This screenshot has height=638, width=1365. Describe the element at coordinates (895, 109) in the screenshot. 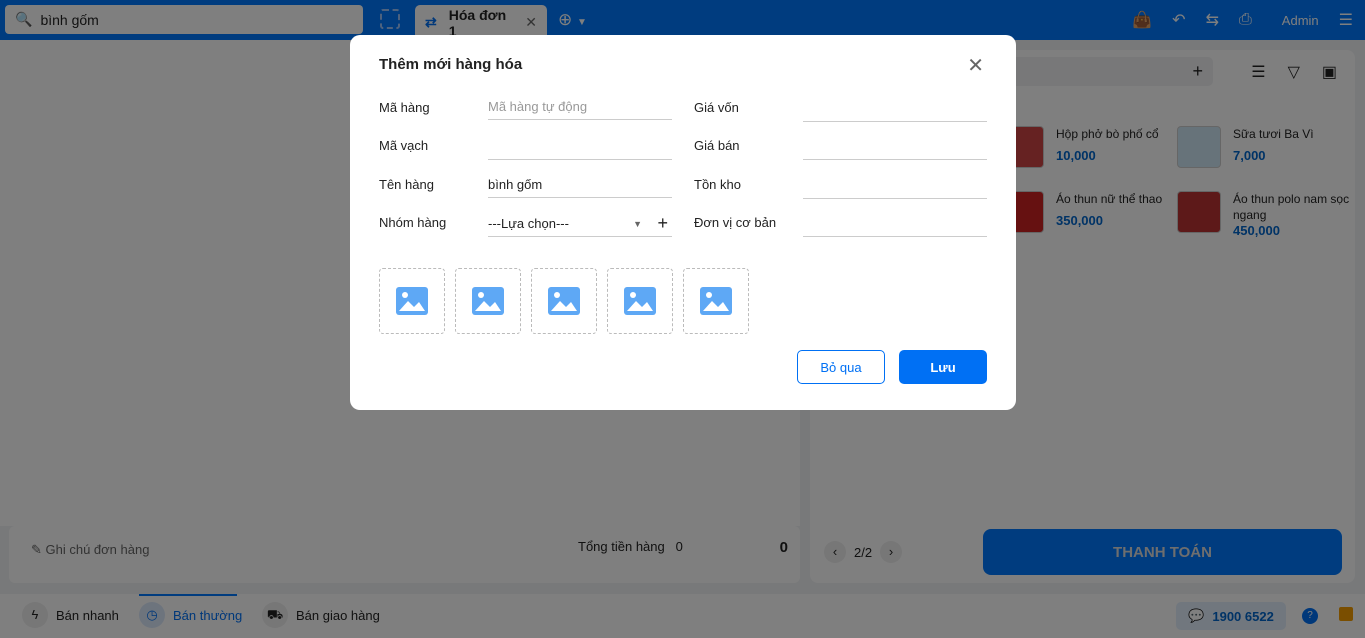

I see `cost-price-input` at that location.